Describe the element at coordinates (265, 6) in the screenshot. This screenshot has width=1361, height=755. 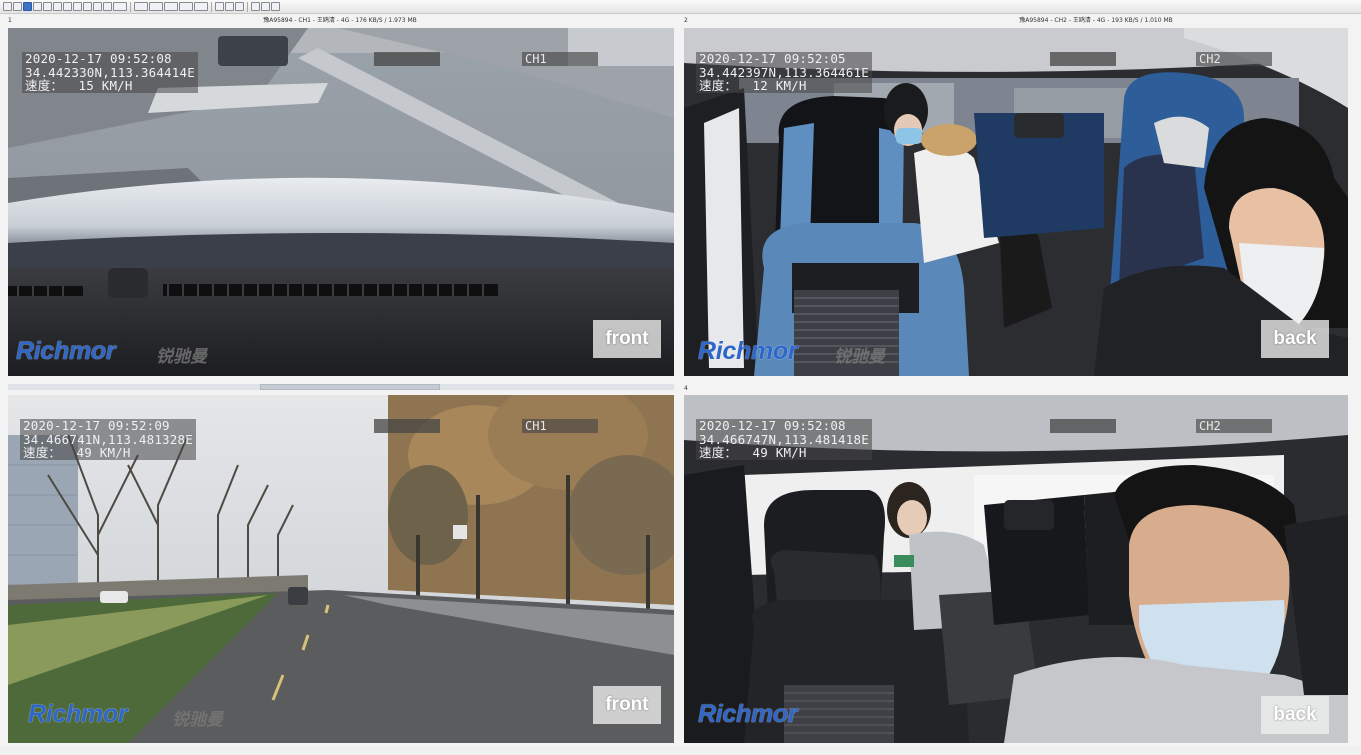
I see `zoom-out-icon` at that location.